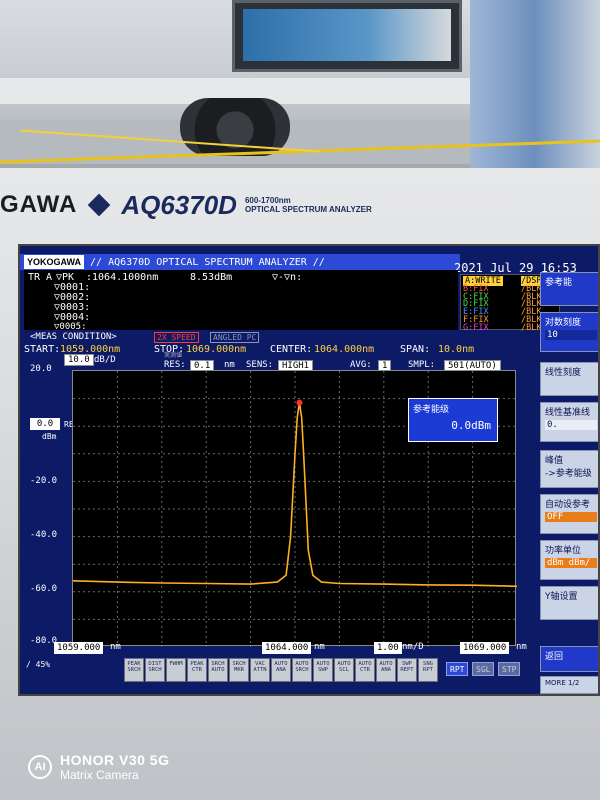 The height and width of the screenshot is (800, 600). Describe the element at coordinates (260, 365) in the screenshot. I see `sens-label: SENS:` at that location.